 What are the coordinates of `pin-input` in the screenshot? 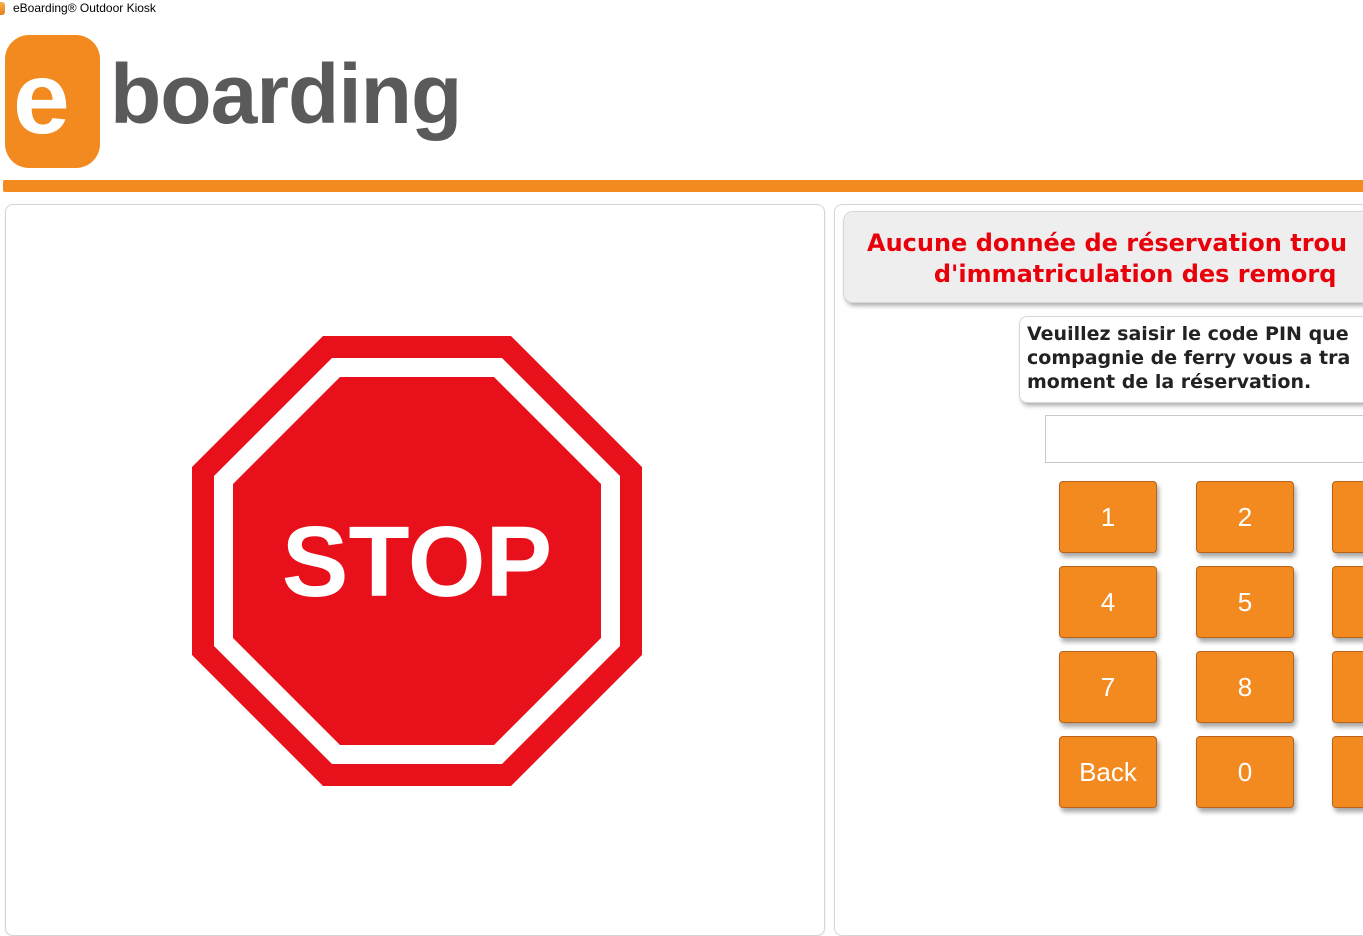 It's located at (1204, 439).